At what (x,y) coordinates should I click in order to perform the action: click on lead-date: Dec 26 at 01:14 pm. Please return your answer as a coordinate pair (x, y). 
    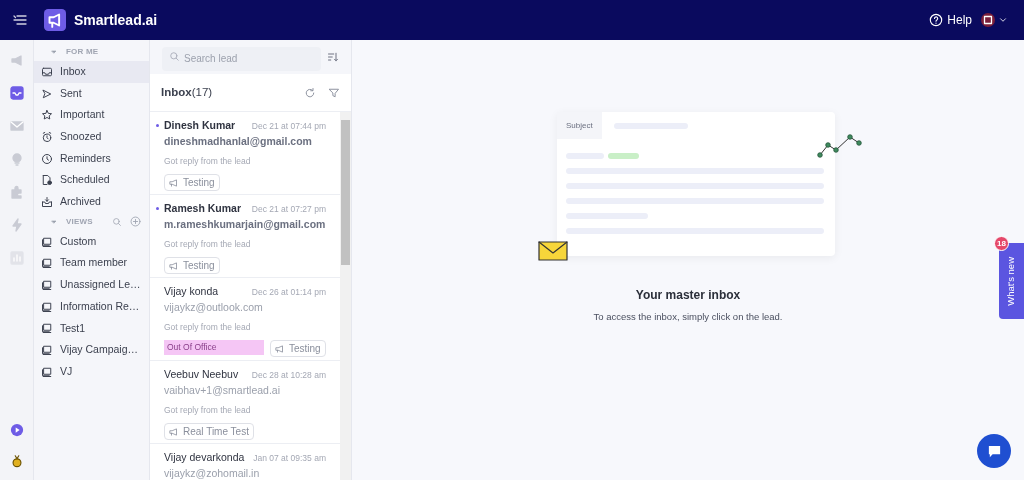
    Looking at the image, I should click on (288, 292).